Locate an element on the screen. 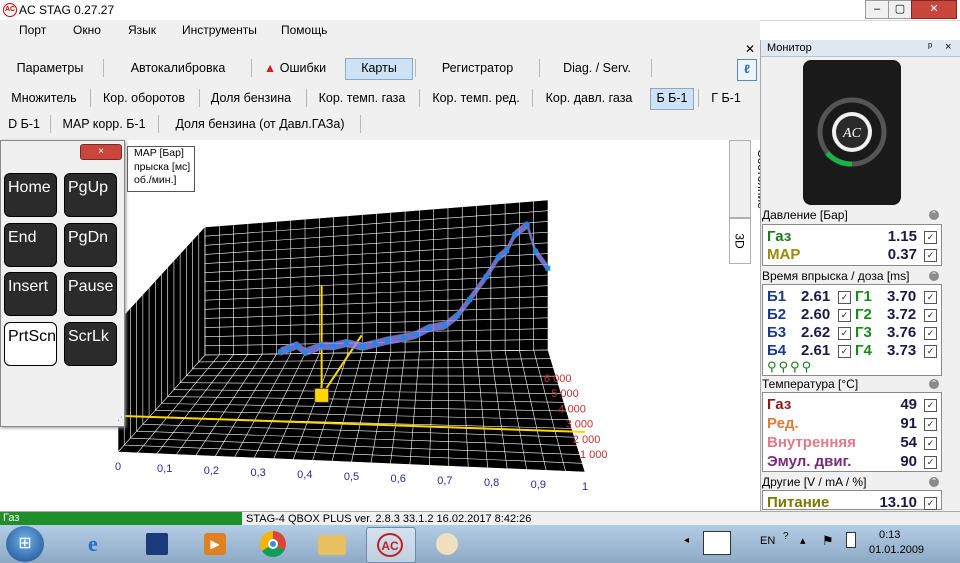  pressure-gas-checkbox: ✓ is located at coordinates (930, 237).